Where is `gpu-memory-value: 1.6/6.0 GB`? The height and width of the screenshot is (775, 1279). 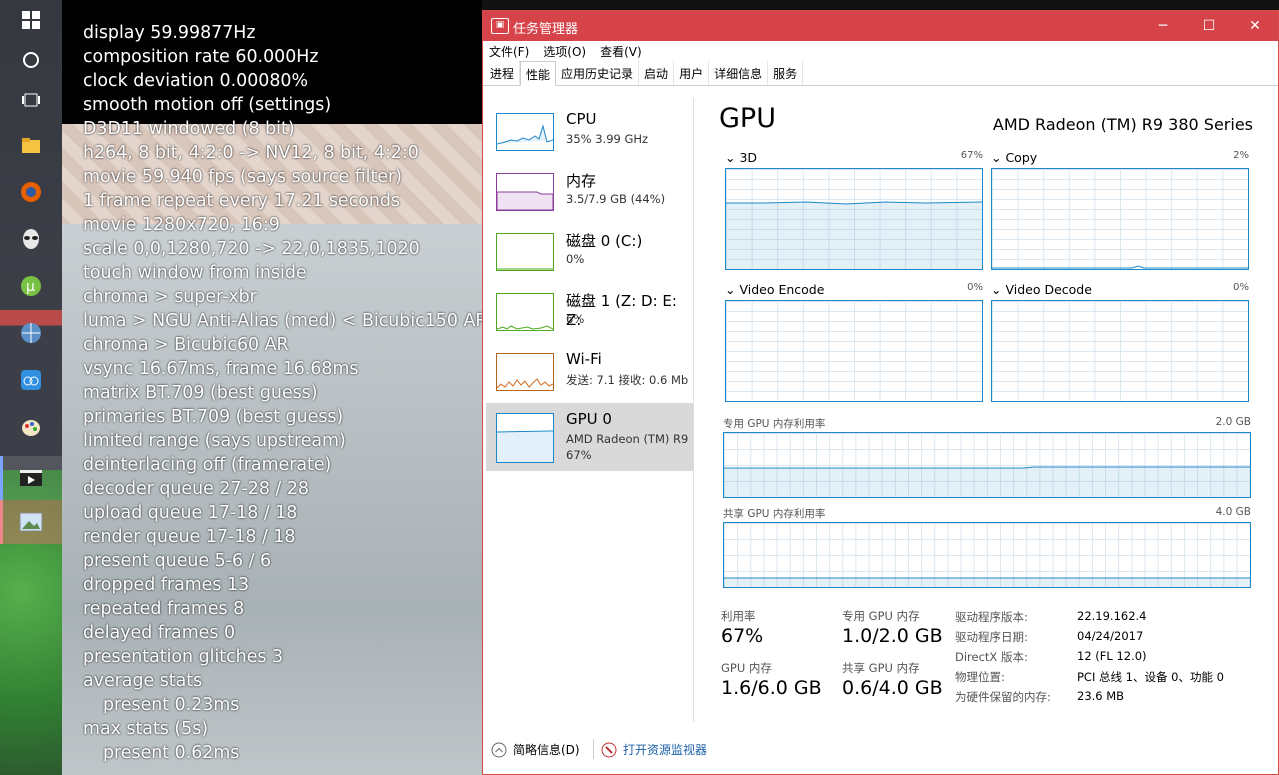
gpu-memory-value: 1.6/6.0 GB is located at coordinates (771, 688).